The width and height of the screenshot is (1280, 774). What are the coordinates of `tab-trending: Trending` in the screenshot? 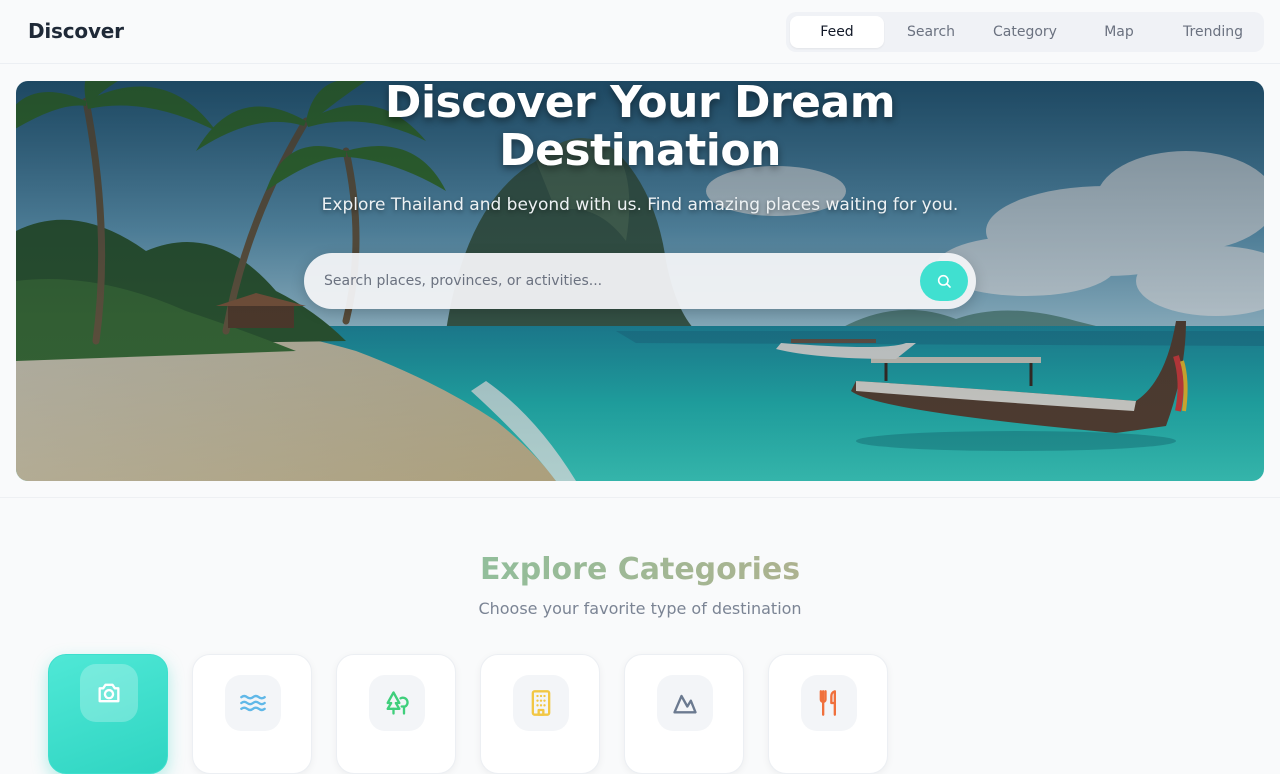 It's located at (1213, 32).